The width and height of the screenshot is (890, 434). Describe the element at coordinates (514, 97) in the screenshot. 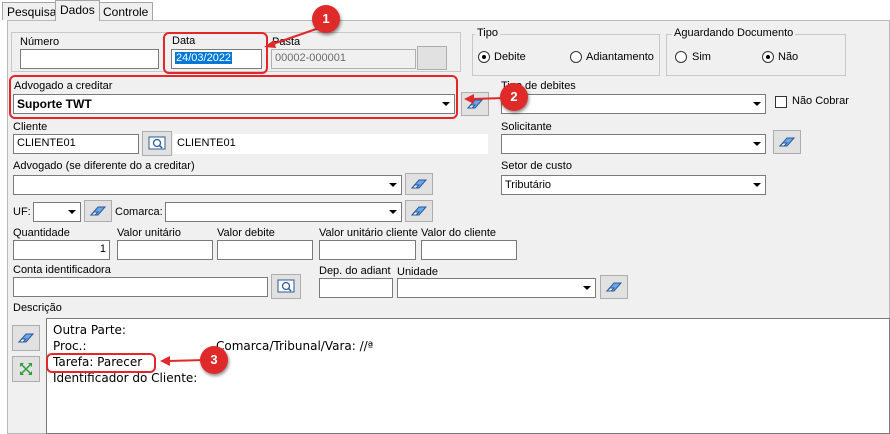

I see `annotation-badge-2: 2` at that location.